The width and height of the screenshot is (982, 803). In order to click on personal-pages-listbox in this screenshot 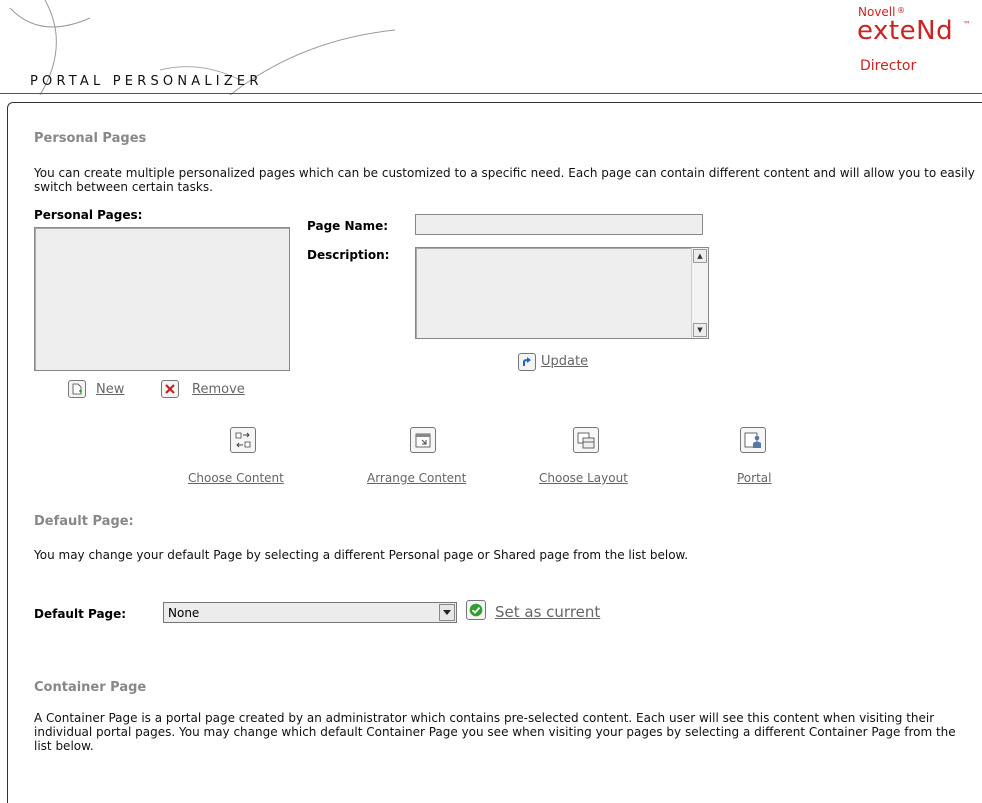, I will do `click(162, 299)`.